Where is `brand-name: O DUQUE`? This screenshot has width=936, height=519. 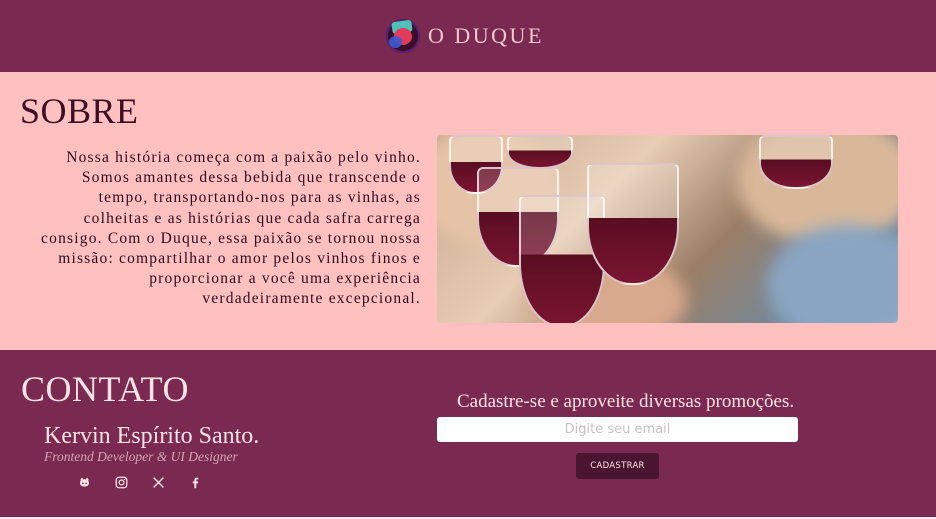 brand-name: O DUQUE is located at coordinates (486, 35).